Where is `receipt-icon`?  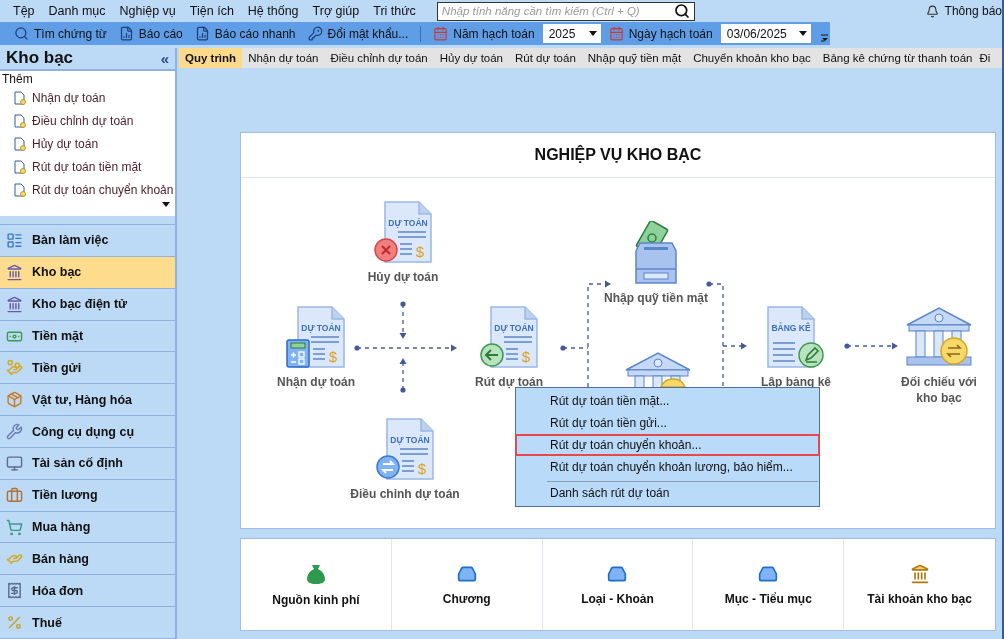 receipt-icon is located at coordinates (14, 591).